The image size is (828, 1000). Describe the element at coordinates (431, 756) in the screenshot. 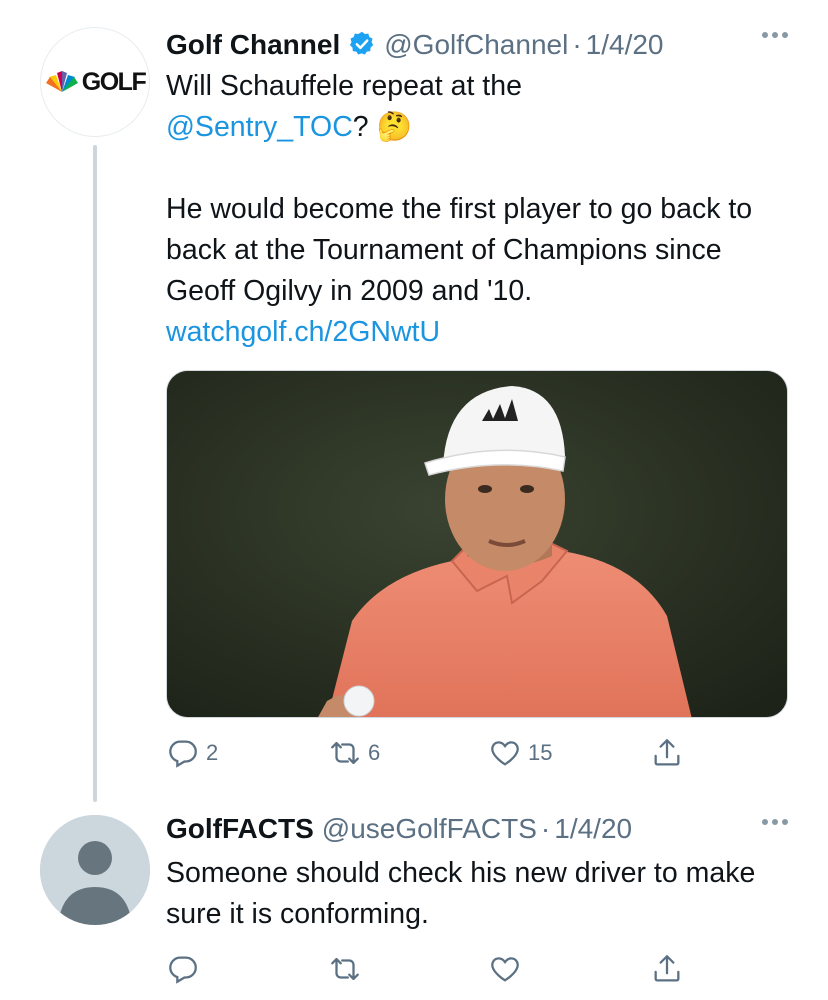

I see `tweet-actions: 2 6 15` at that location.